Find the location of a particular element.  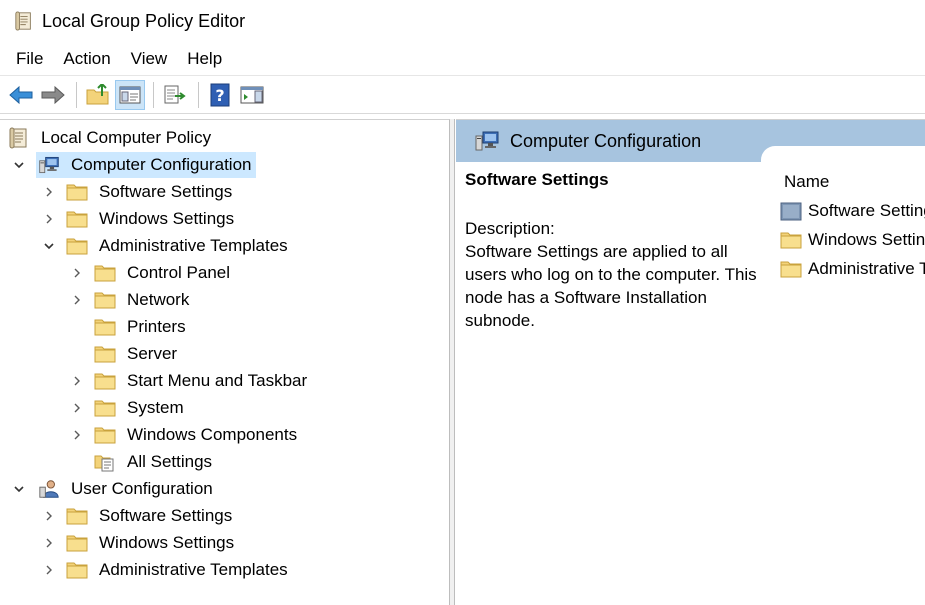

tree-item-user-configuration: User Configuration is located at coordinates (115, 489).